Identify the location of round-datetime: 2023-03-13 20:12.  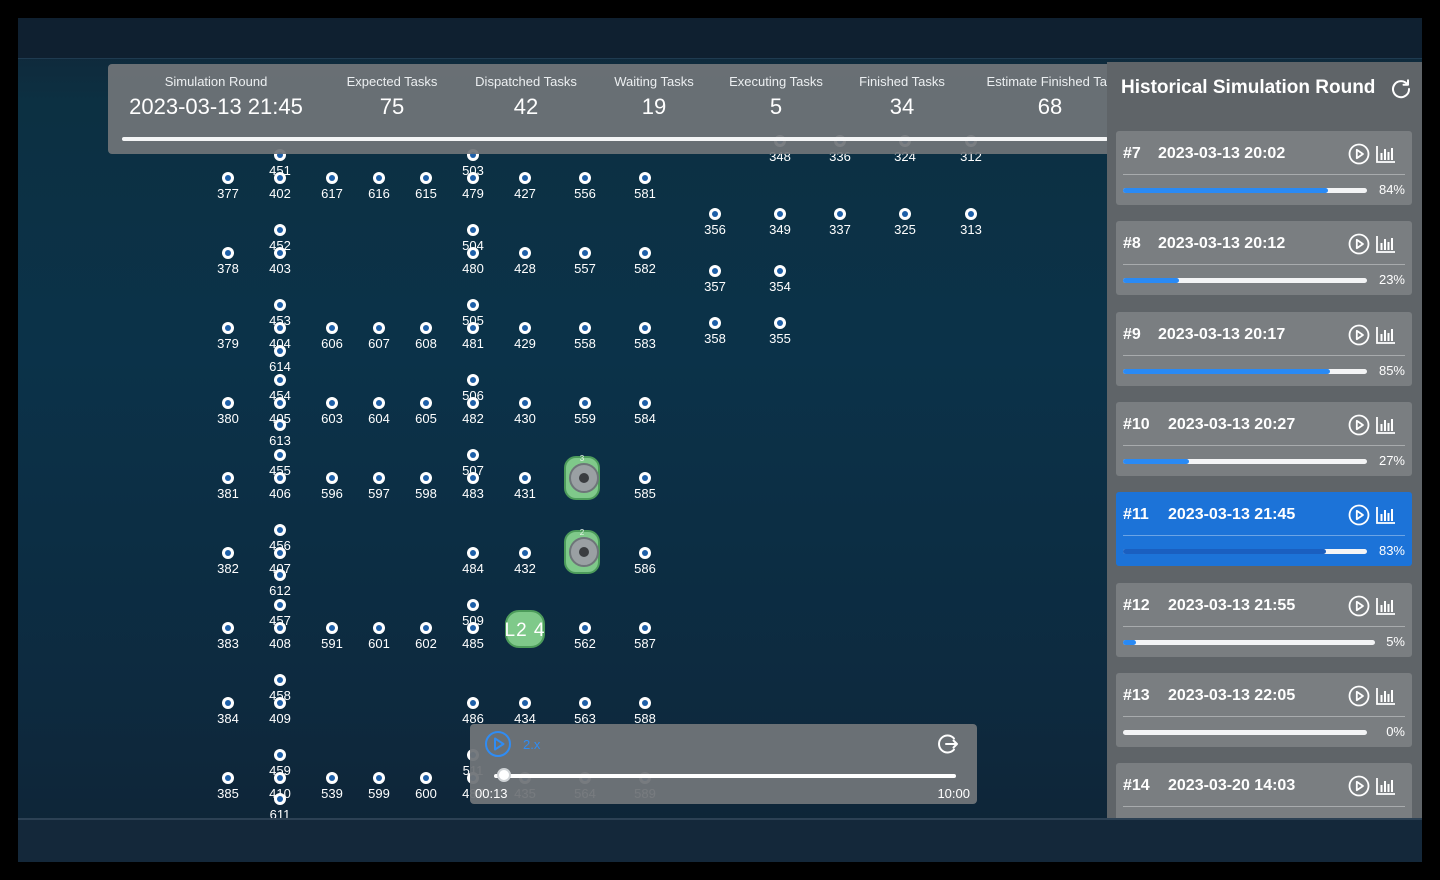
(1222, 244).